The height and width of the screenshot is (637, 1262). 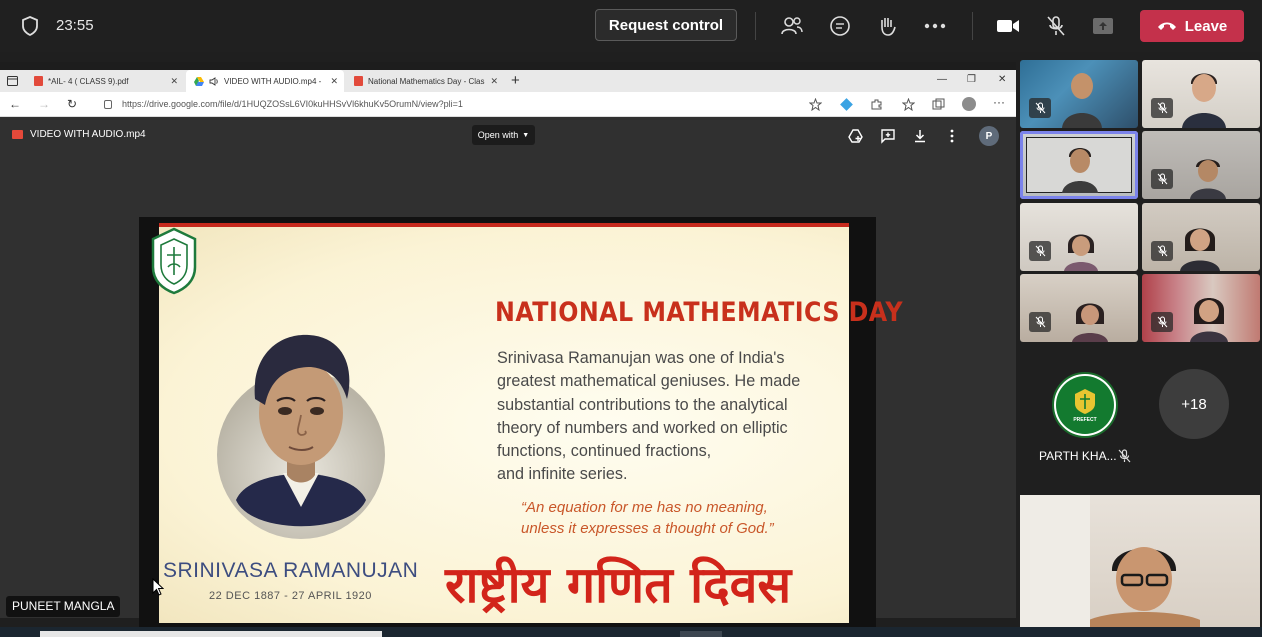 What do you see at coordinates (887, 26) in the screenshot?
I see `raise-hand-icon` at bounding box center [887, 26].